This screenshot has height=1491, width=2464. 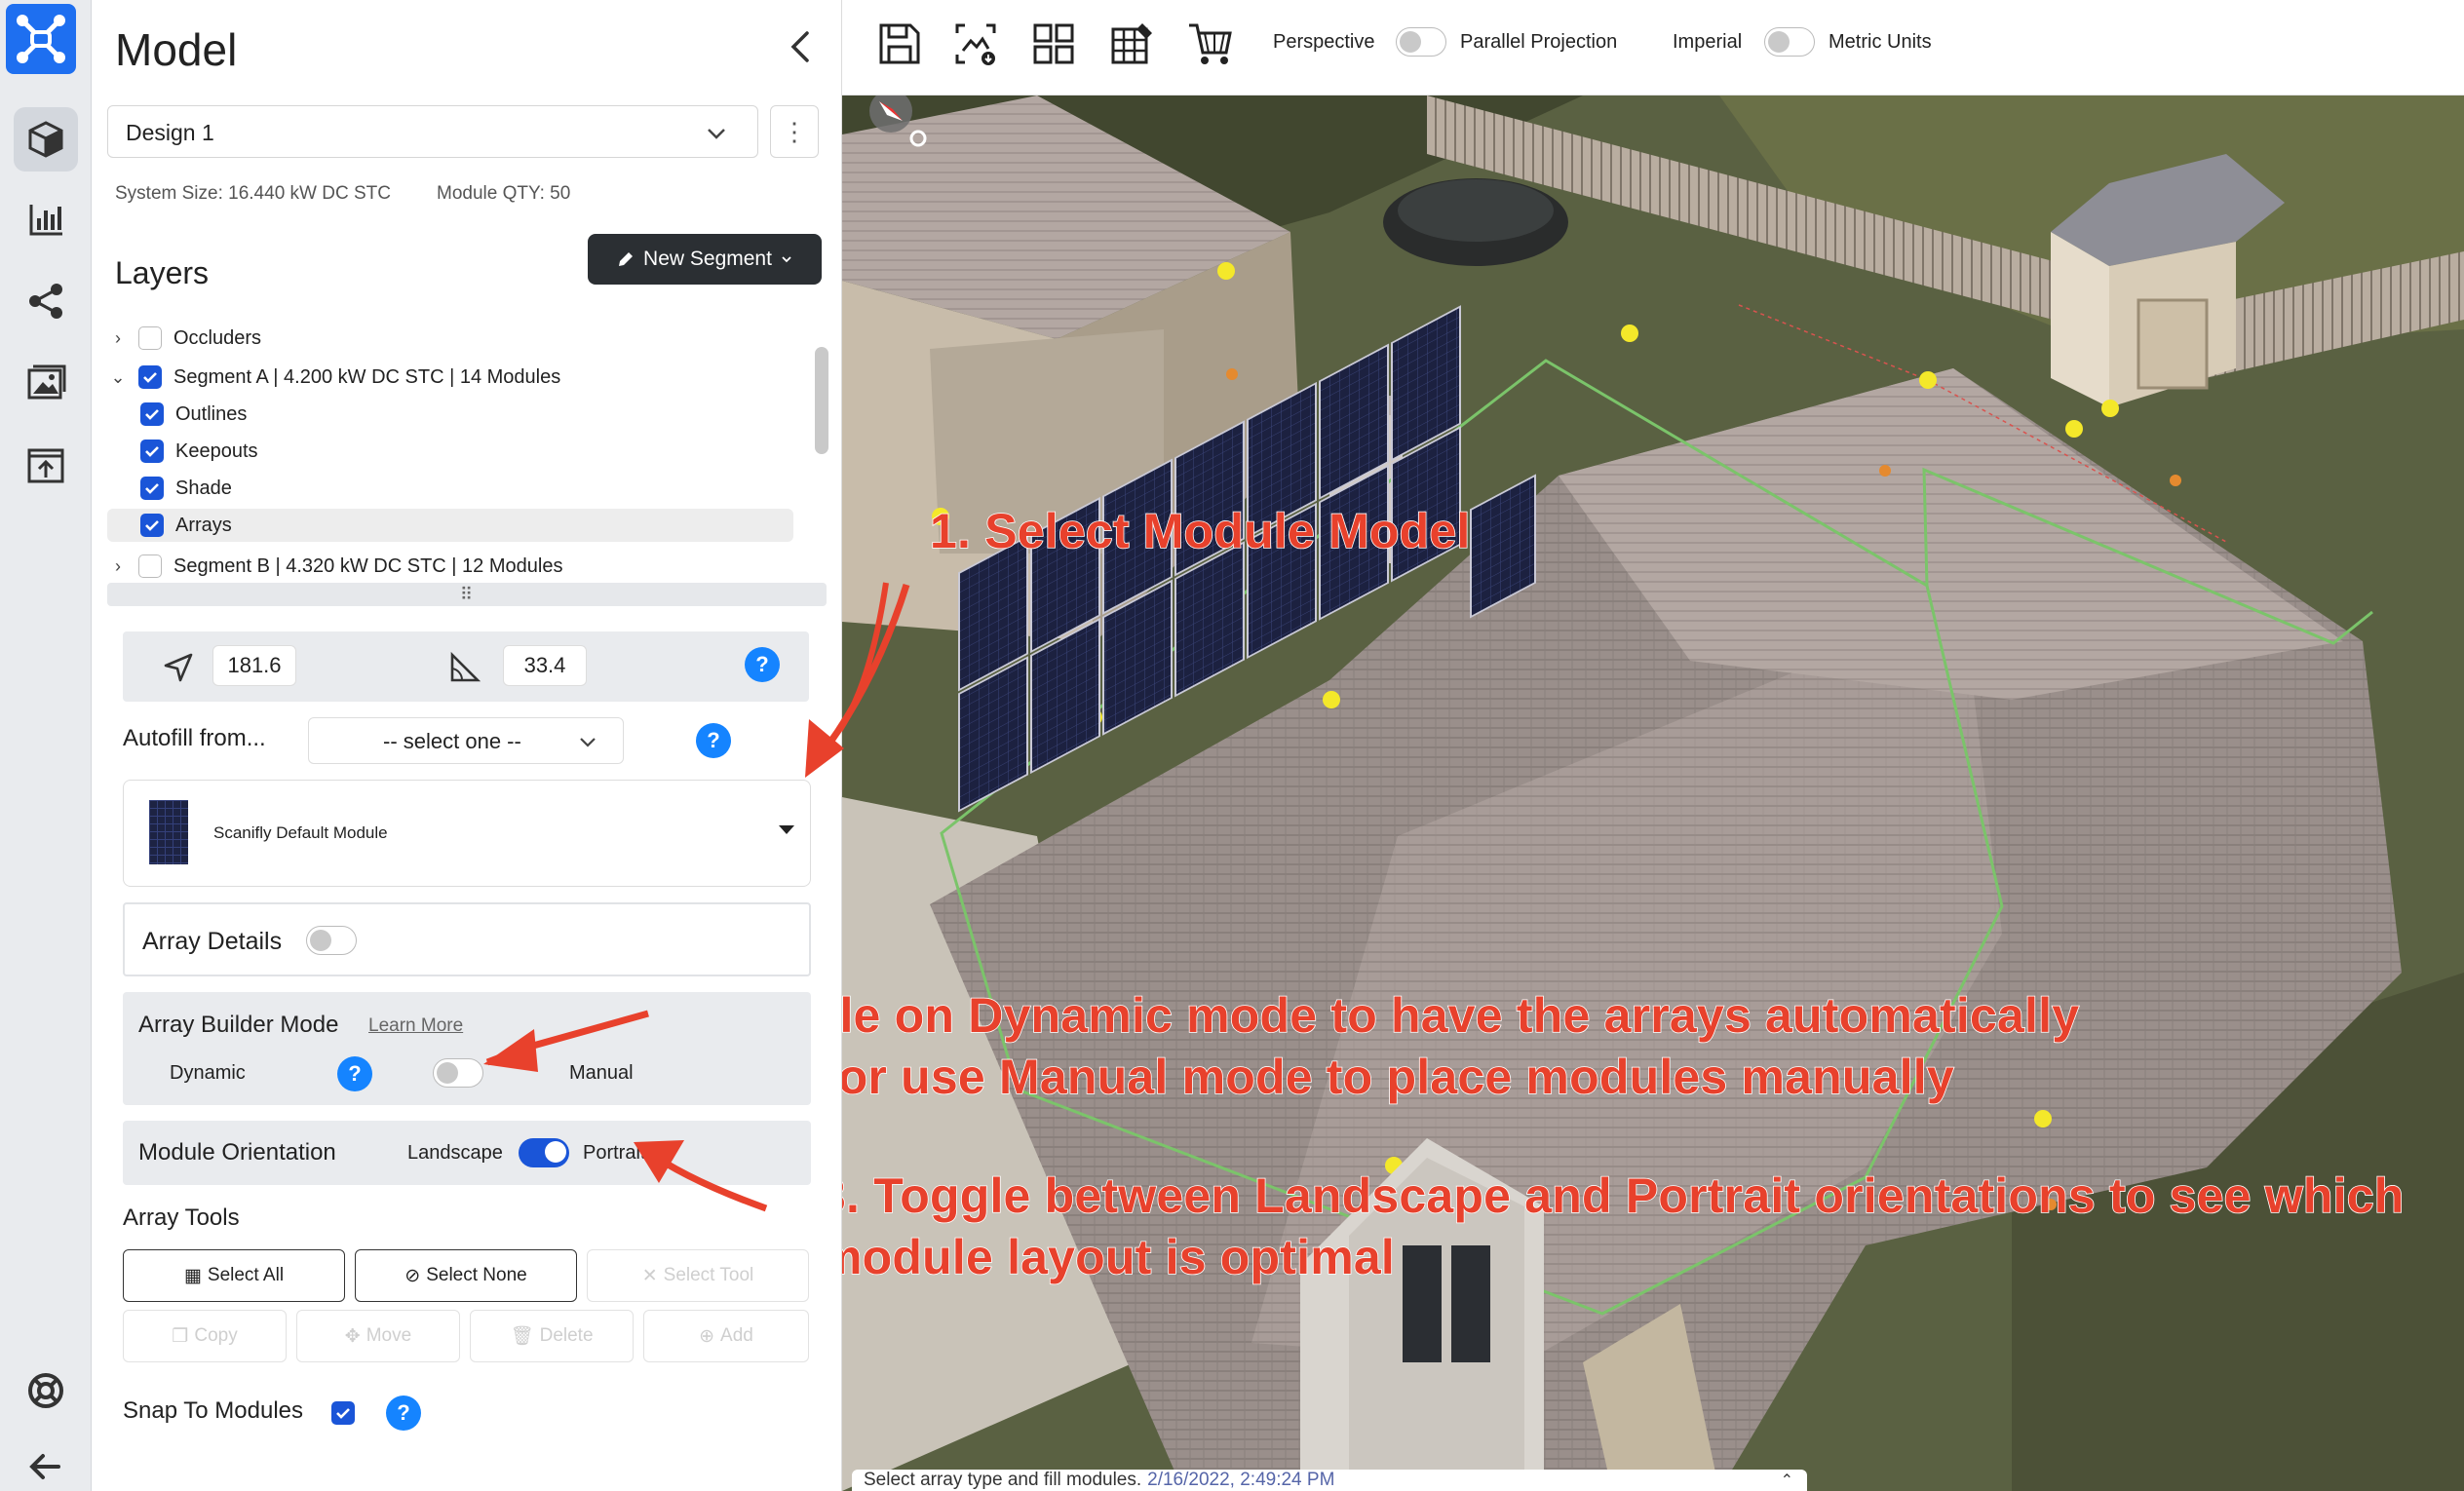 What do you see at coordinates (415, 1026) in the screenshot?
I see `learn-more-link: Learn More` at bounding box center [415, 1026].